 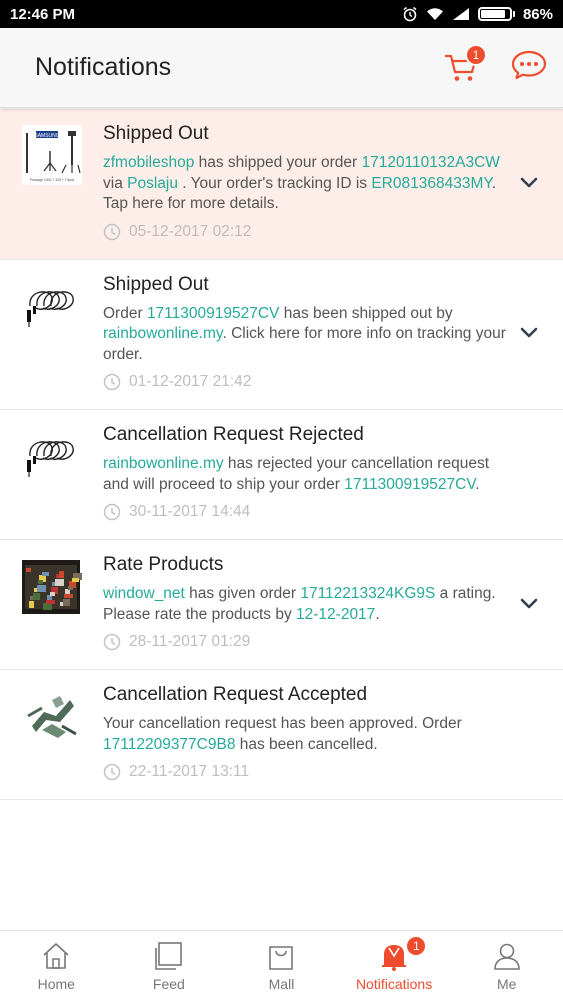 I want to click on profile-icon, so click(x=506, y=956).